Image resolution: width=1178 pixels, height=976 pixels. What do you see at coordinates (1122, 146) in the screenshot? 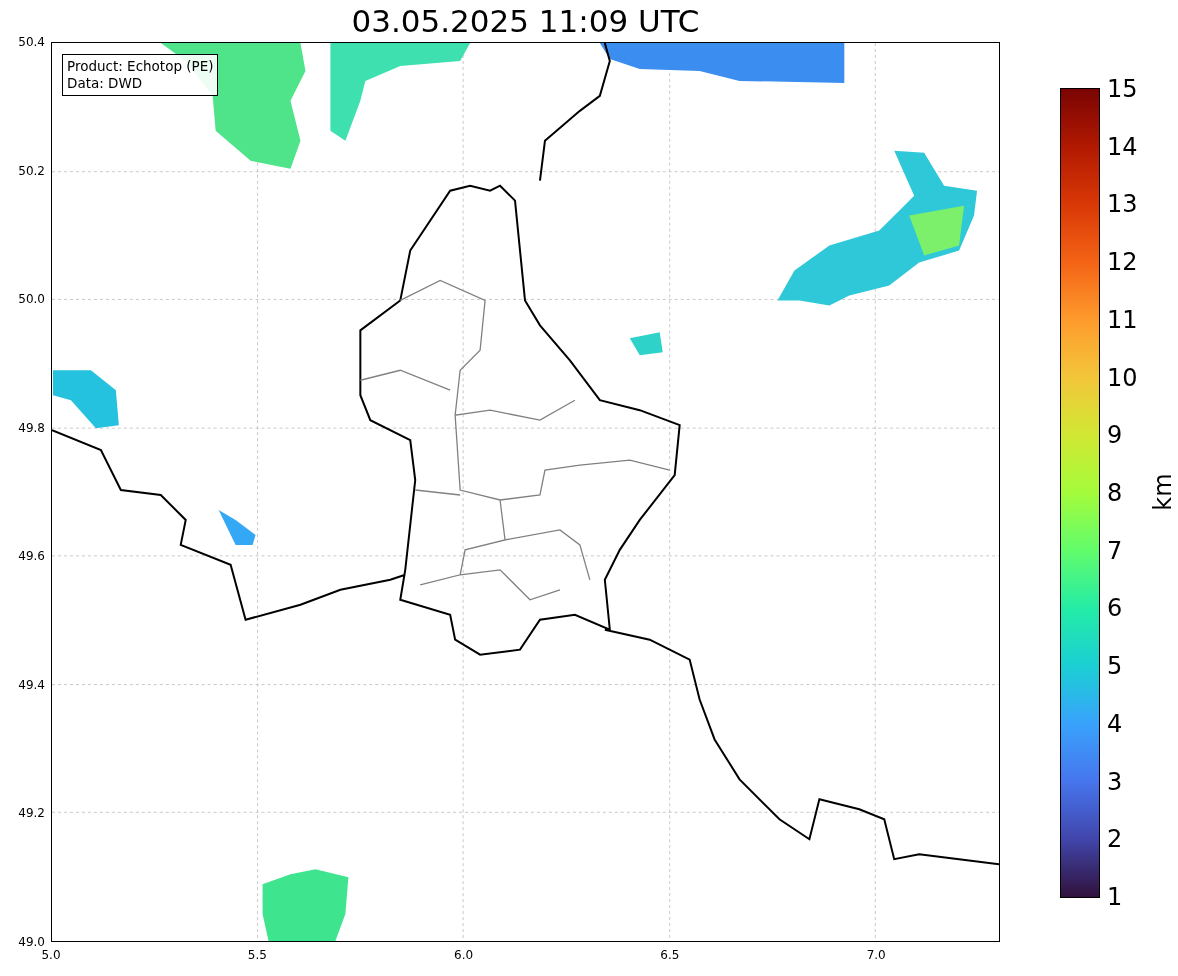
I see `colorbar-tick-label: 14` at bounding box center [1122, 146].